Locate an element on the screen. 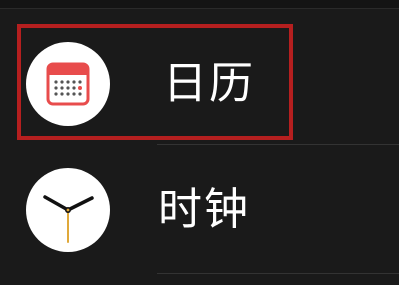  calendar-icon is located at coordinates (68, 84).